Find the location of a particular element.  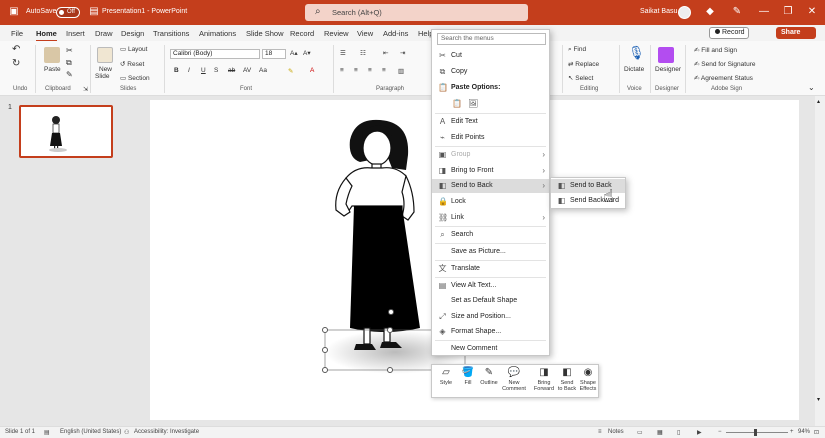

zoom-in-icon: + is located at coordinates (792, 432).